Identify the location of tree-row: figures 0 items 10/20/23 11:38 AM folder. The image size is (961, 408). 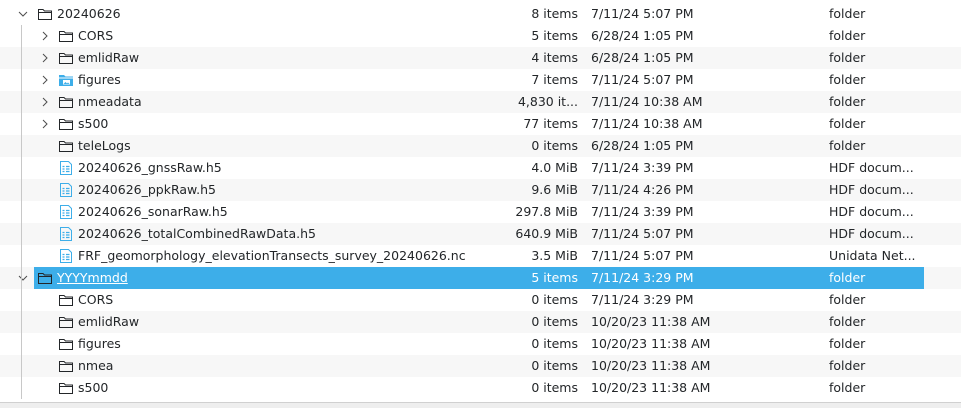
(480, 344).